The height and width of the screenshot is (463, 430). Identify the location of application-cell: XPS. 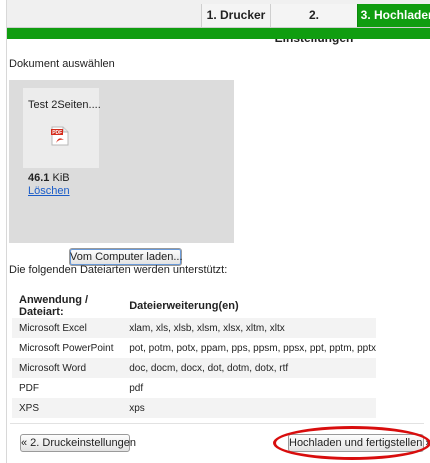
(67, 408).